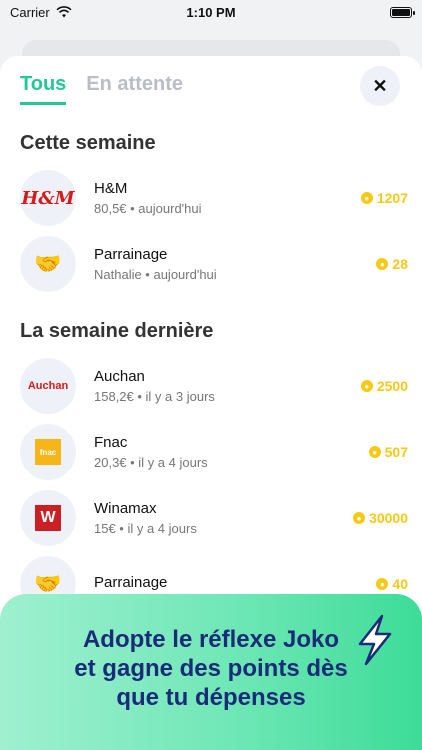 The image size is (422, 750). I want to click on close-icon: ✕, so click(380, 85).